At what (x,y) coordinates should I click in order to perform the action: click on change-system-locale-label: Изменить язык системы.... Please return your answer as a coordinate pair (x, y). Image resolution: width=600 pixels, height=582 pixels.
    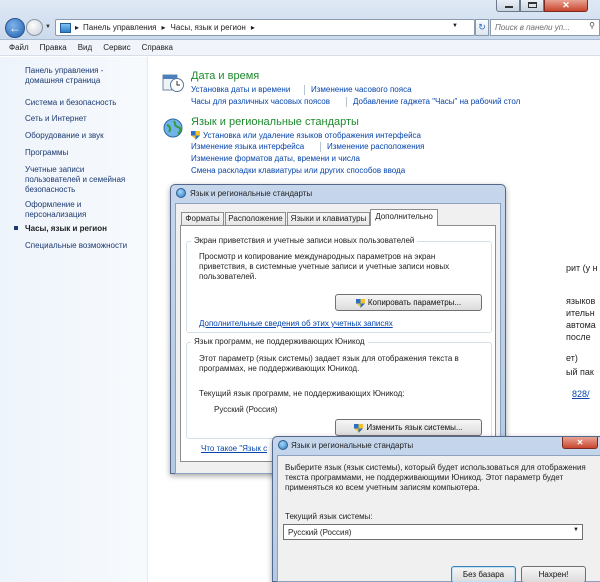
    Looking at the image, I should click on (414, 427).